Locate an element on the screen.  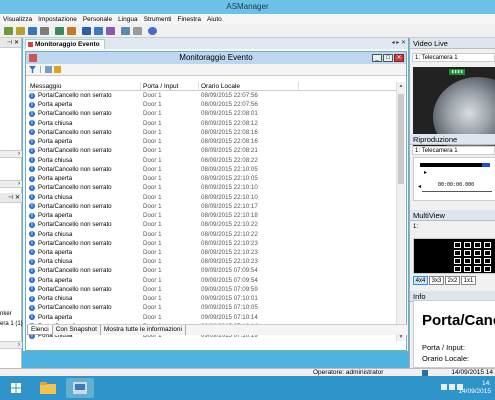
scrollbar-thumb is located at coordinates (401, 139).